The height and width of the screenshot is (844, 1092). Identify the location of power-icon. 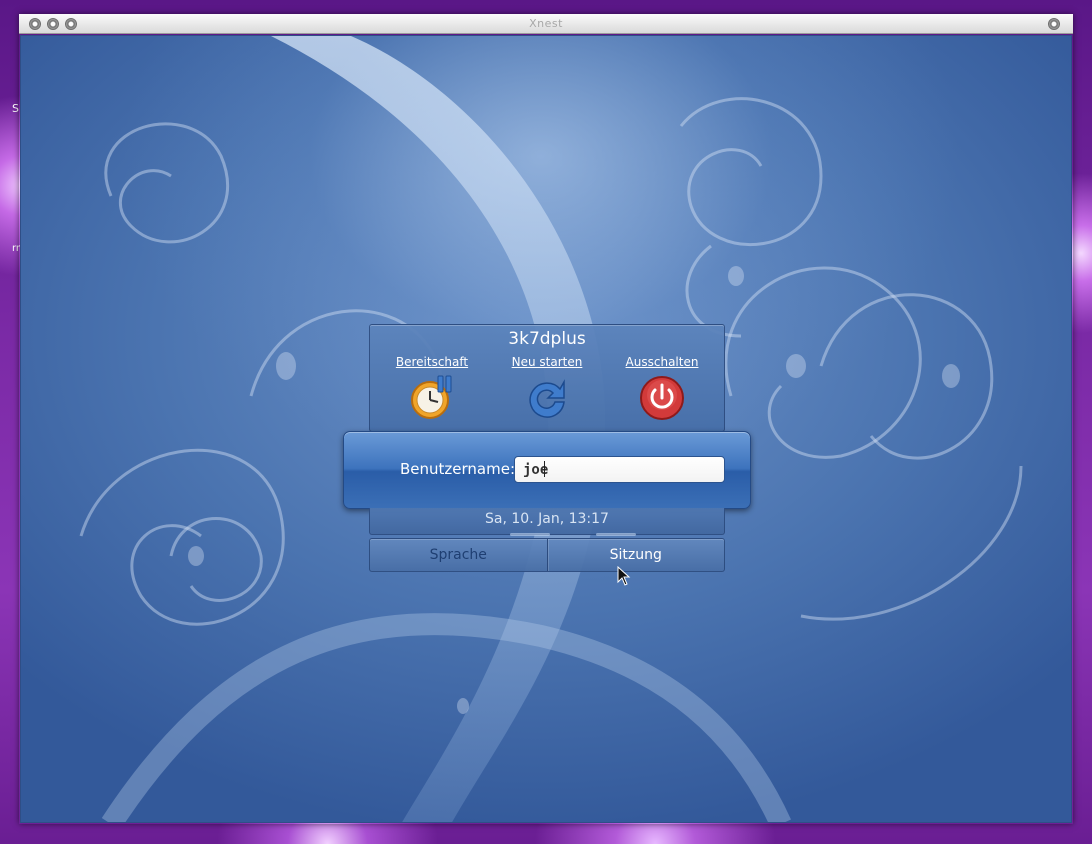
(662, 398).